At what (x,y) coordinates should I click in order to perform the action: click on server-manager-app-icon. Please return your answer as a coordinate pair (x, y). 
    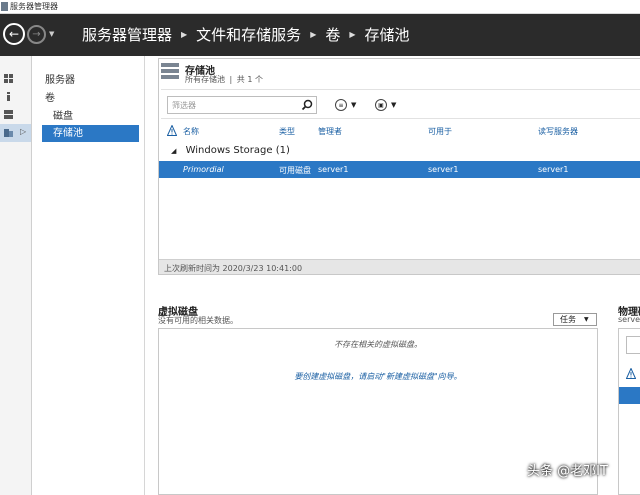
    Looking at the image, I should click on (4, 6).